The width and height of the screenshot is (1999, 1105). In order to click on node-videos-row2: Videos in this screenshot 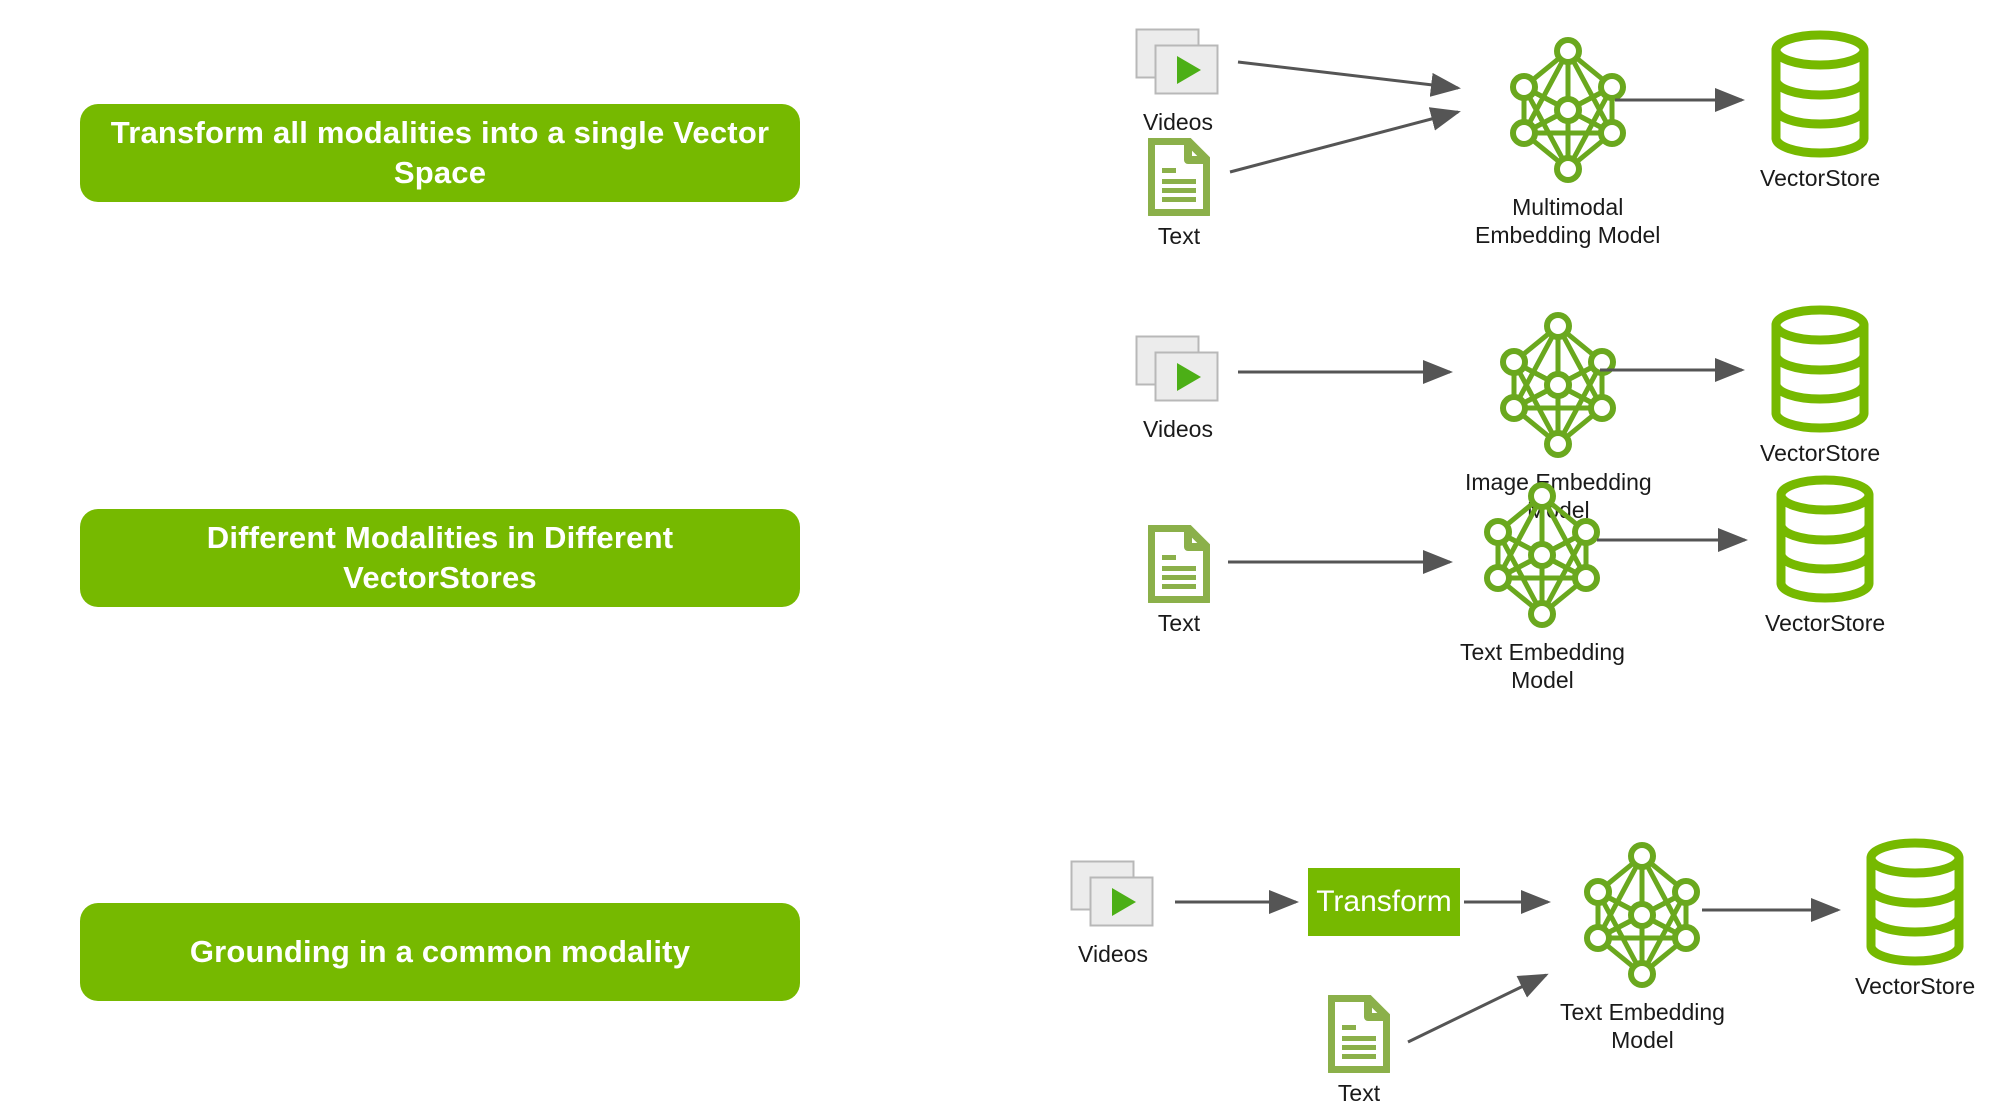, I will do `click(1178, 389)`.